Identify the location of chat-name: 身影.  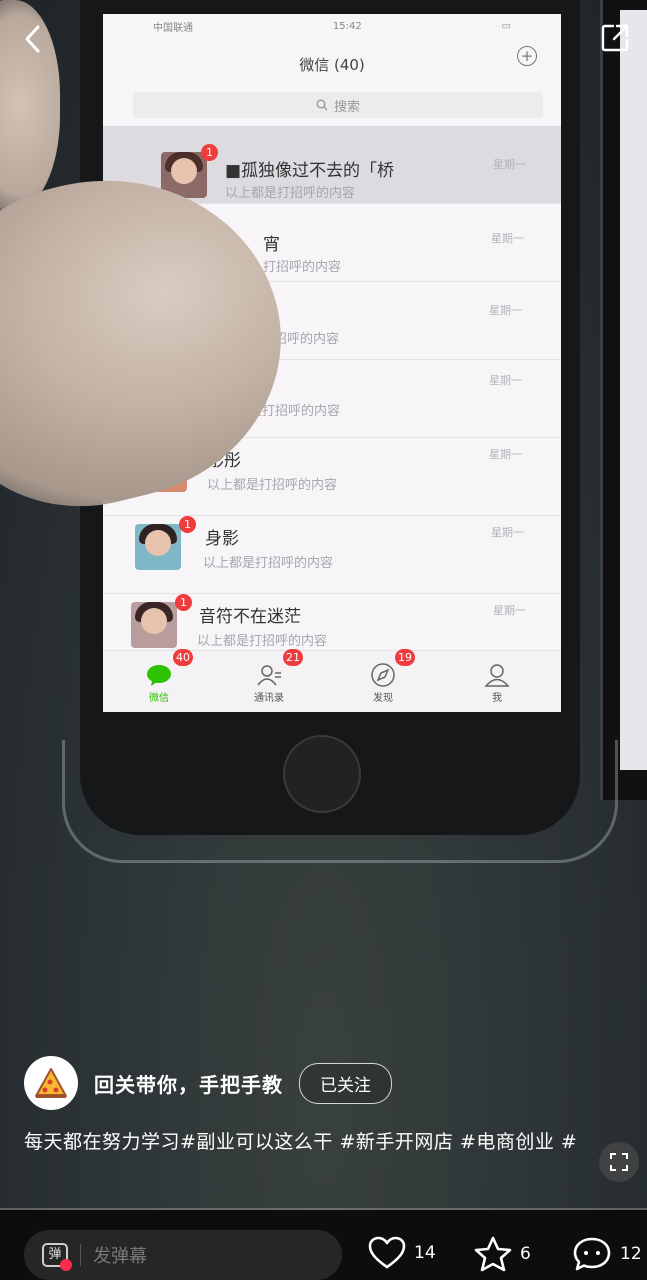
(222, 539).